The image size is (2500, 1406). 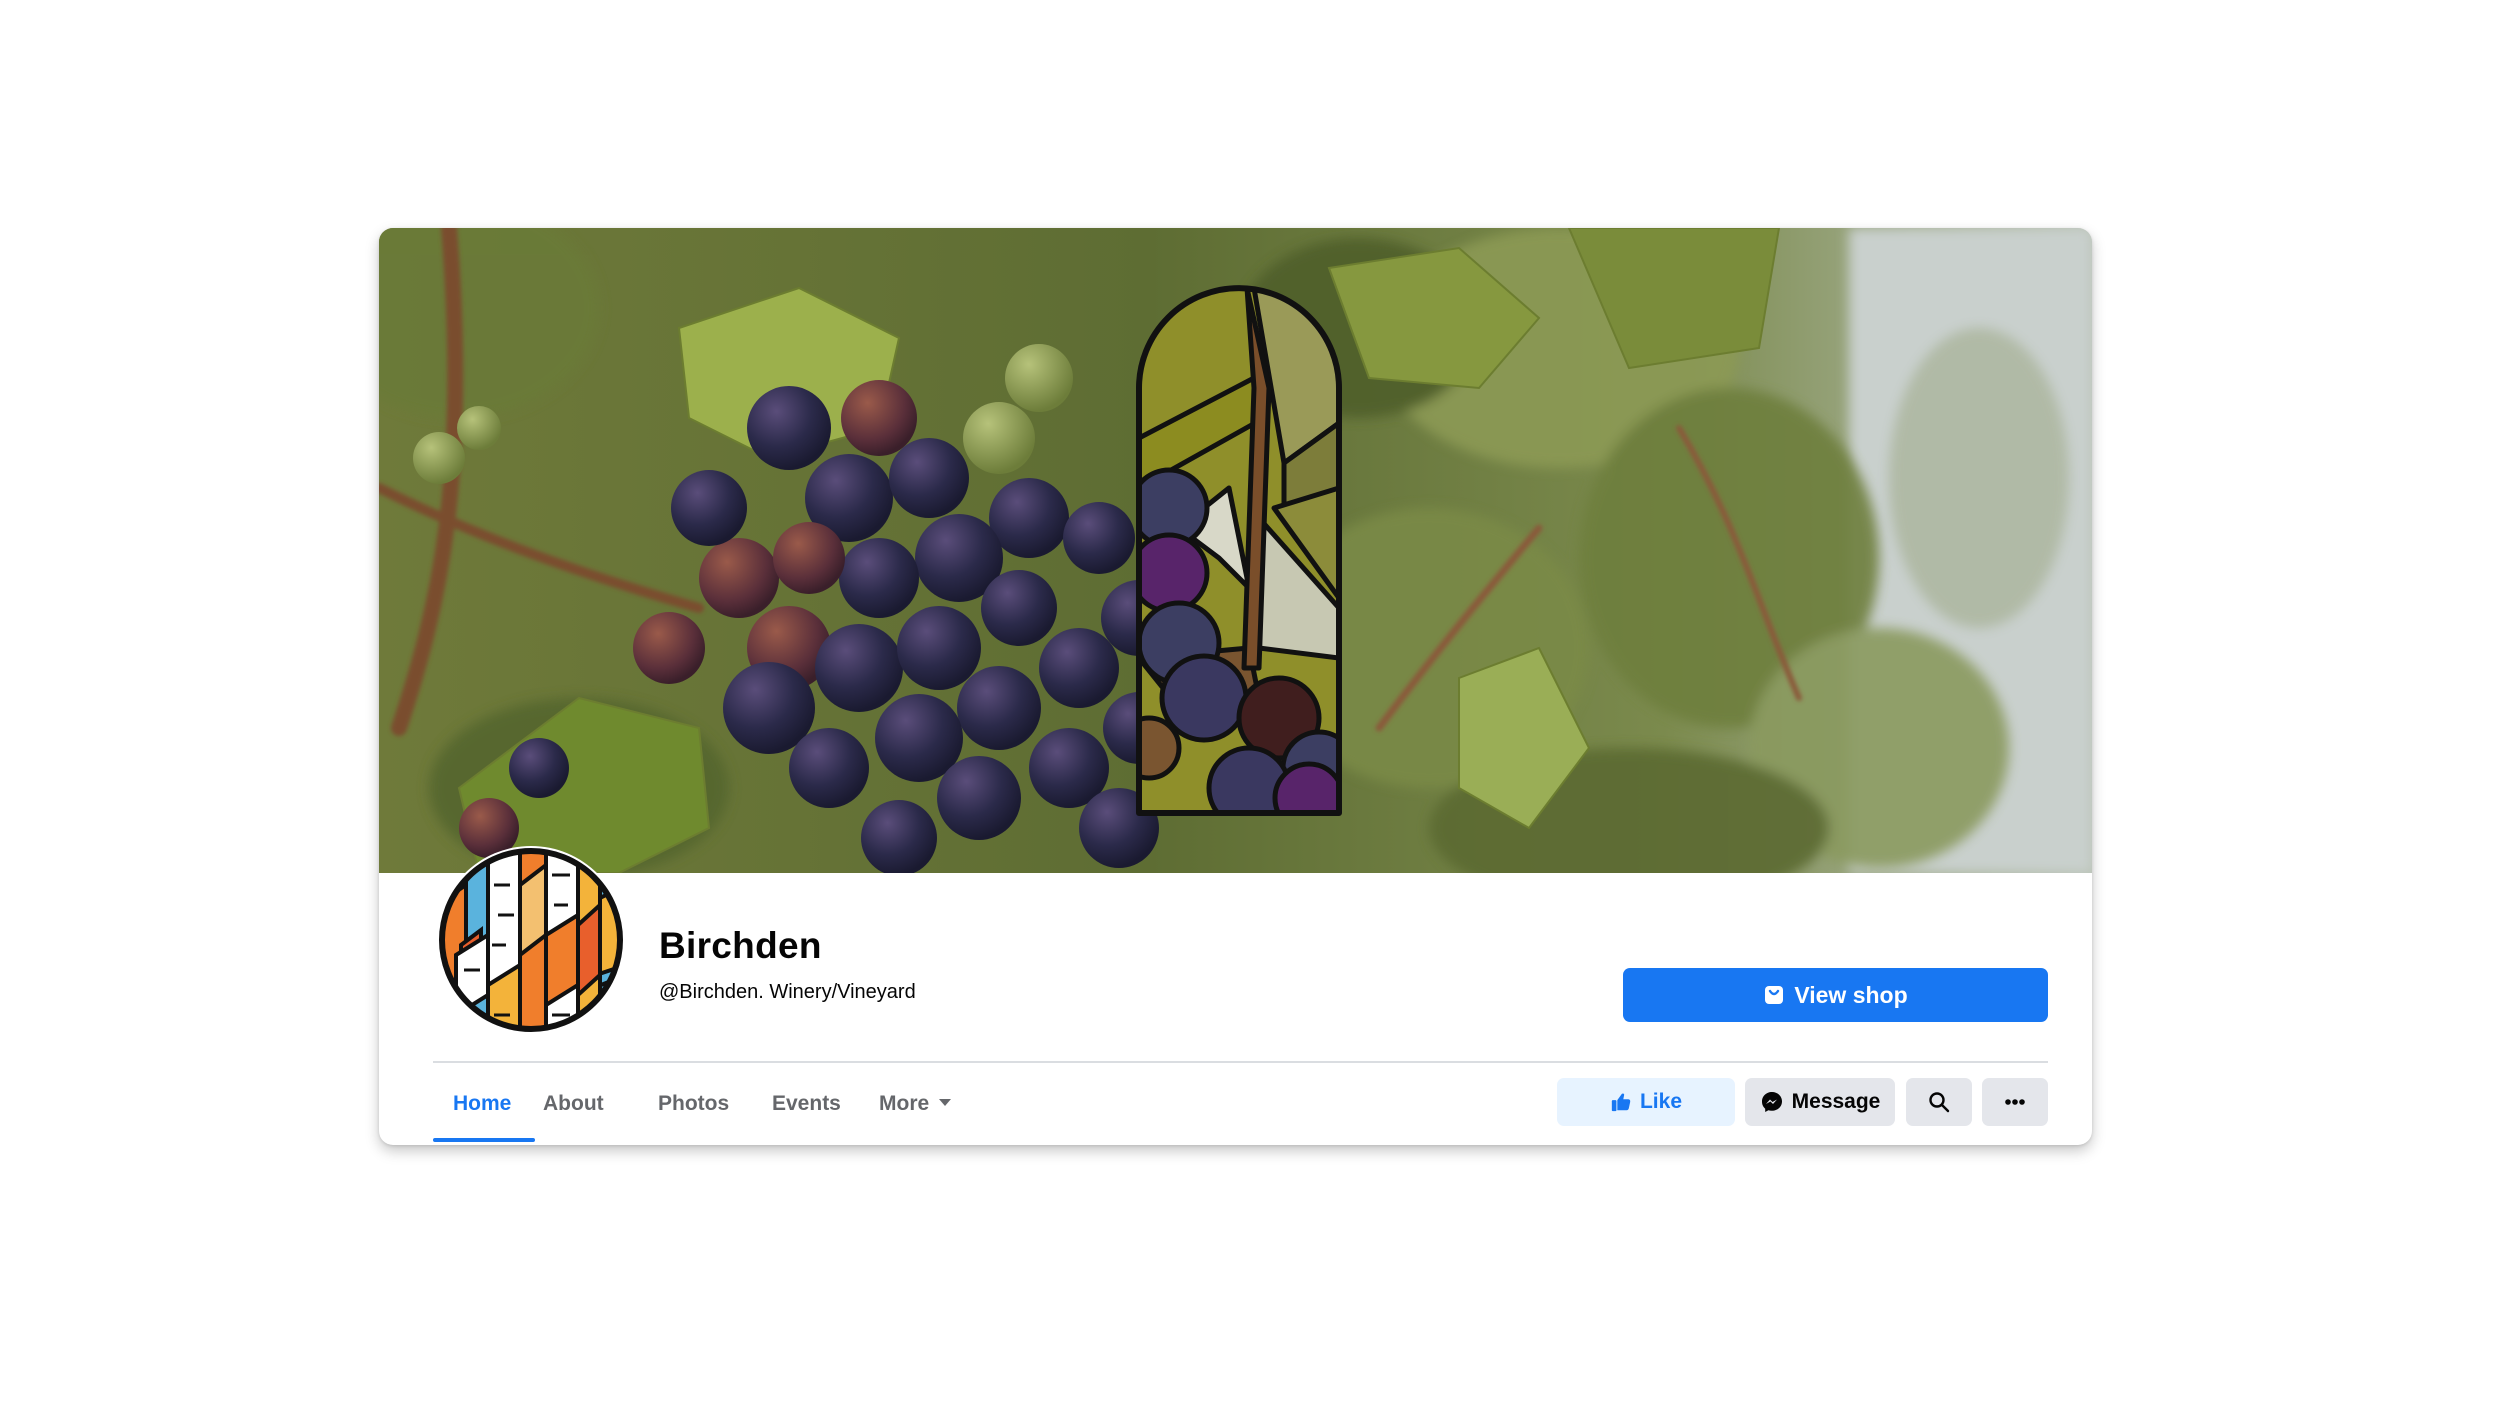 What do you see at coordinates (482, 1104) in the screenshot?
I see `tab-home: Home` at bounding box center [482, 1104].